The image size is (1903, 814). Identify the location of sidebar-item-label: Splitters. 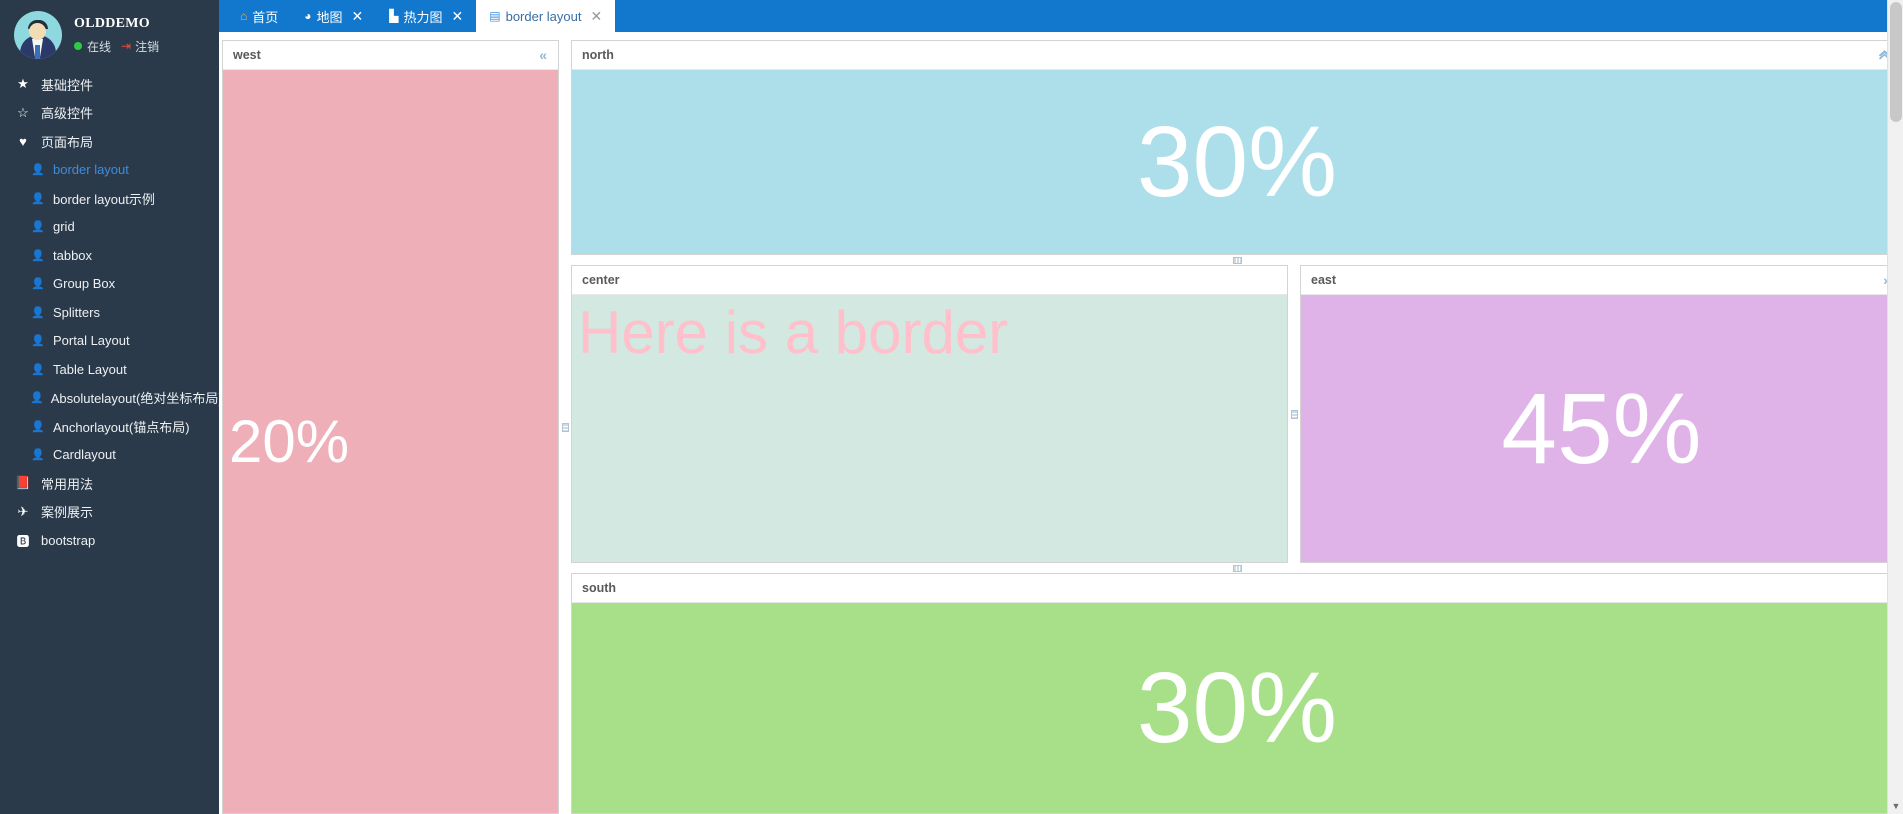
(76, 312).